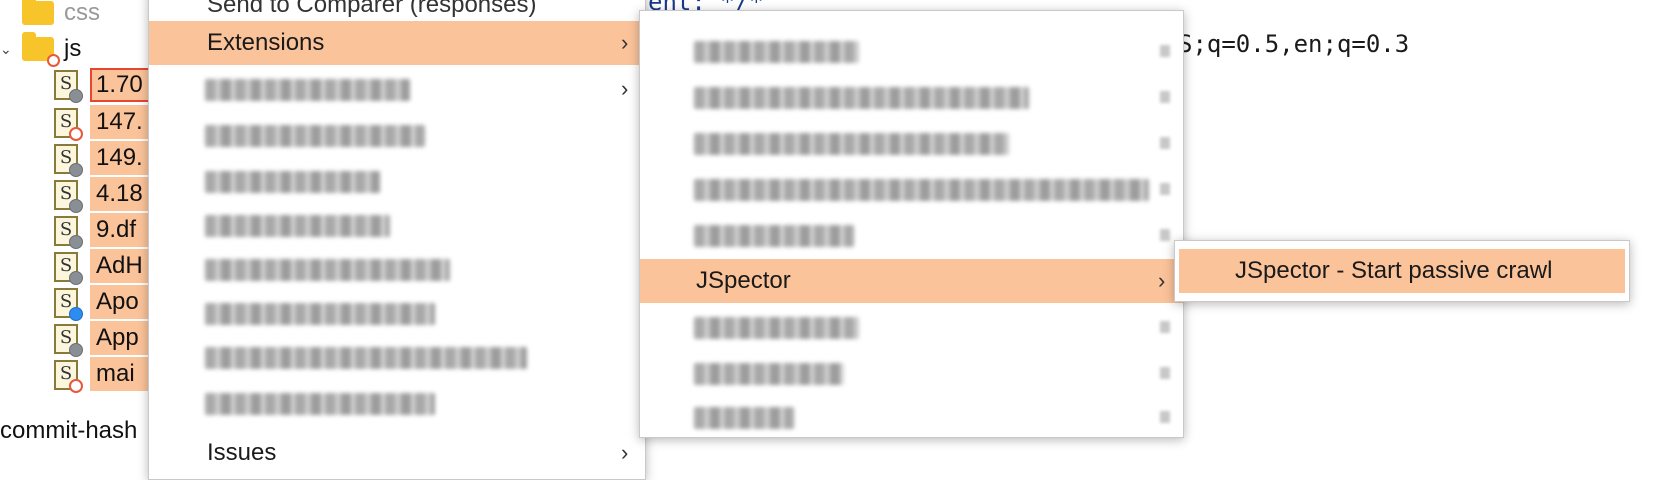 This screenshot has width=1656, height=480. Describe the element at coordinates (123, 230) in the screenshot. I see `tree-file-label: 9.df` at that location.